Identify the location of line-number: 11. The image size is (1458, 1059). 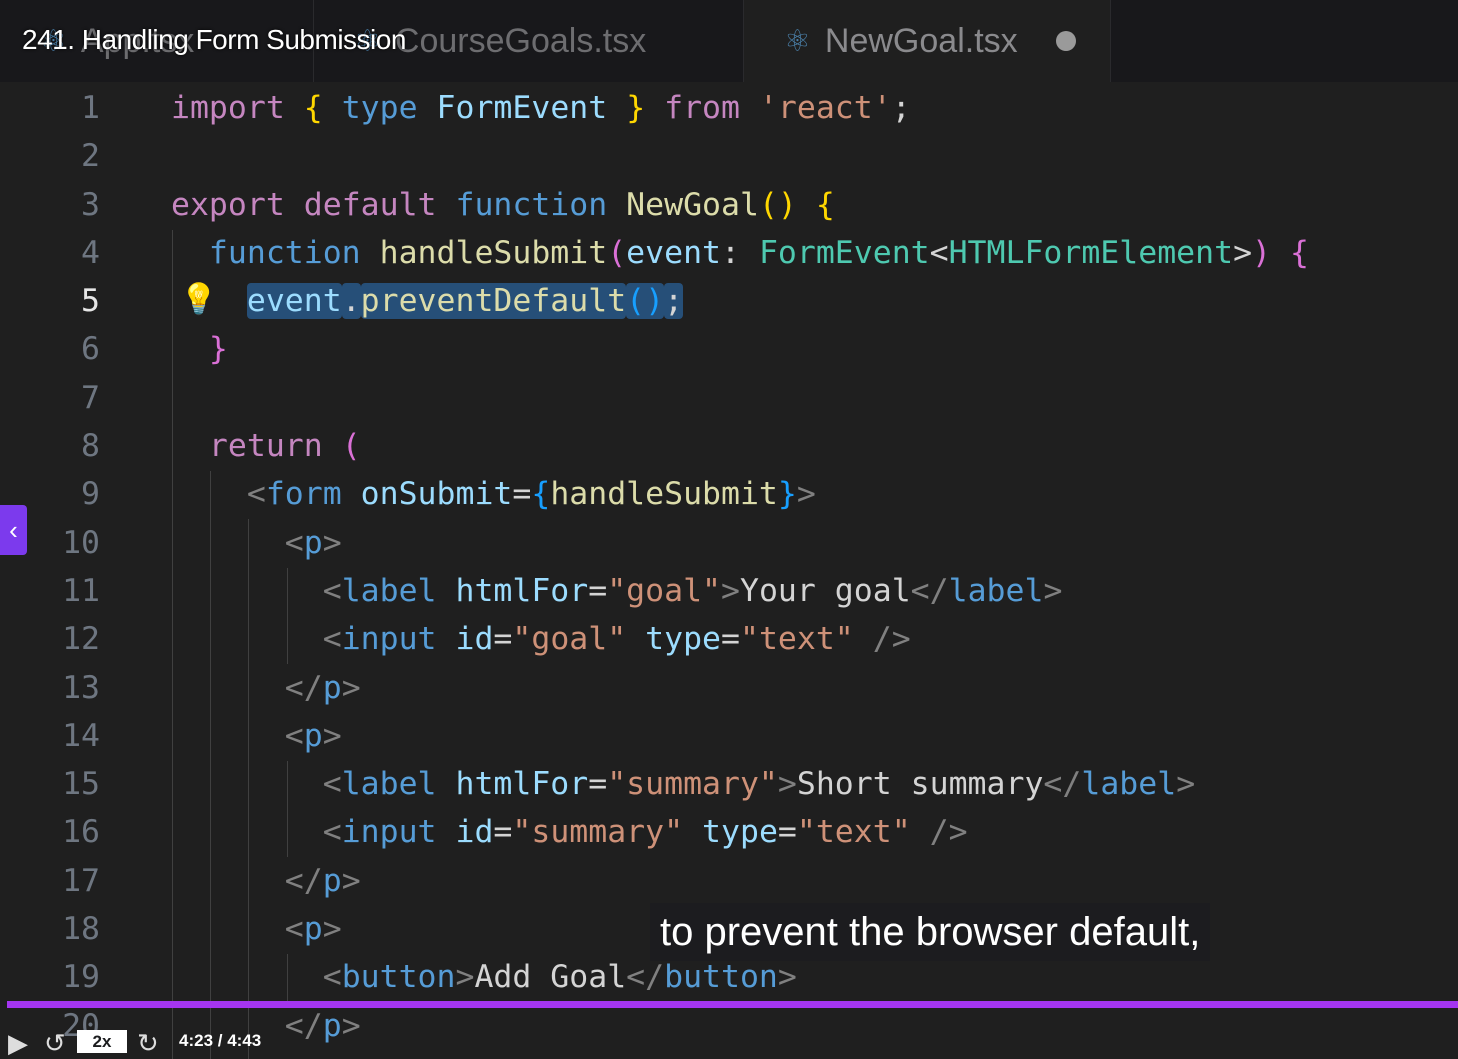
(81, 590).